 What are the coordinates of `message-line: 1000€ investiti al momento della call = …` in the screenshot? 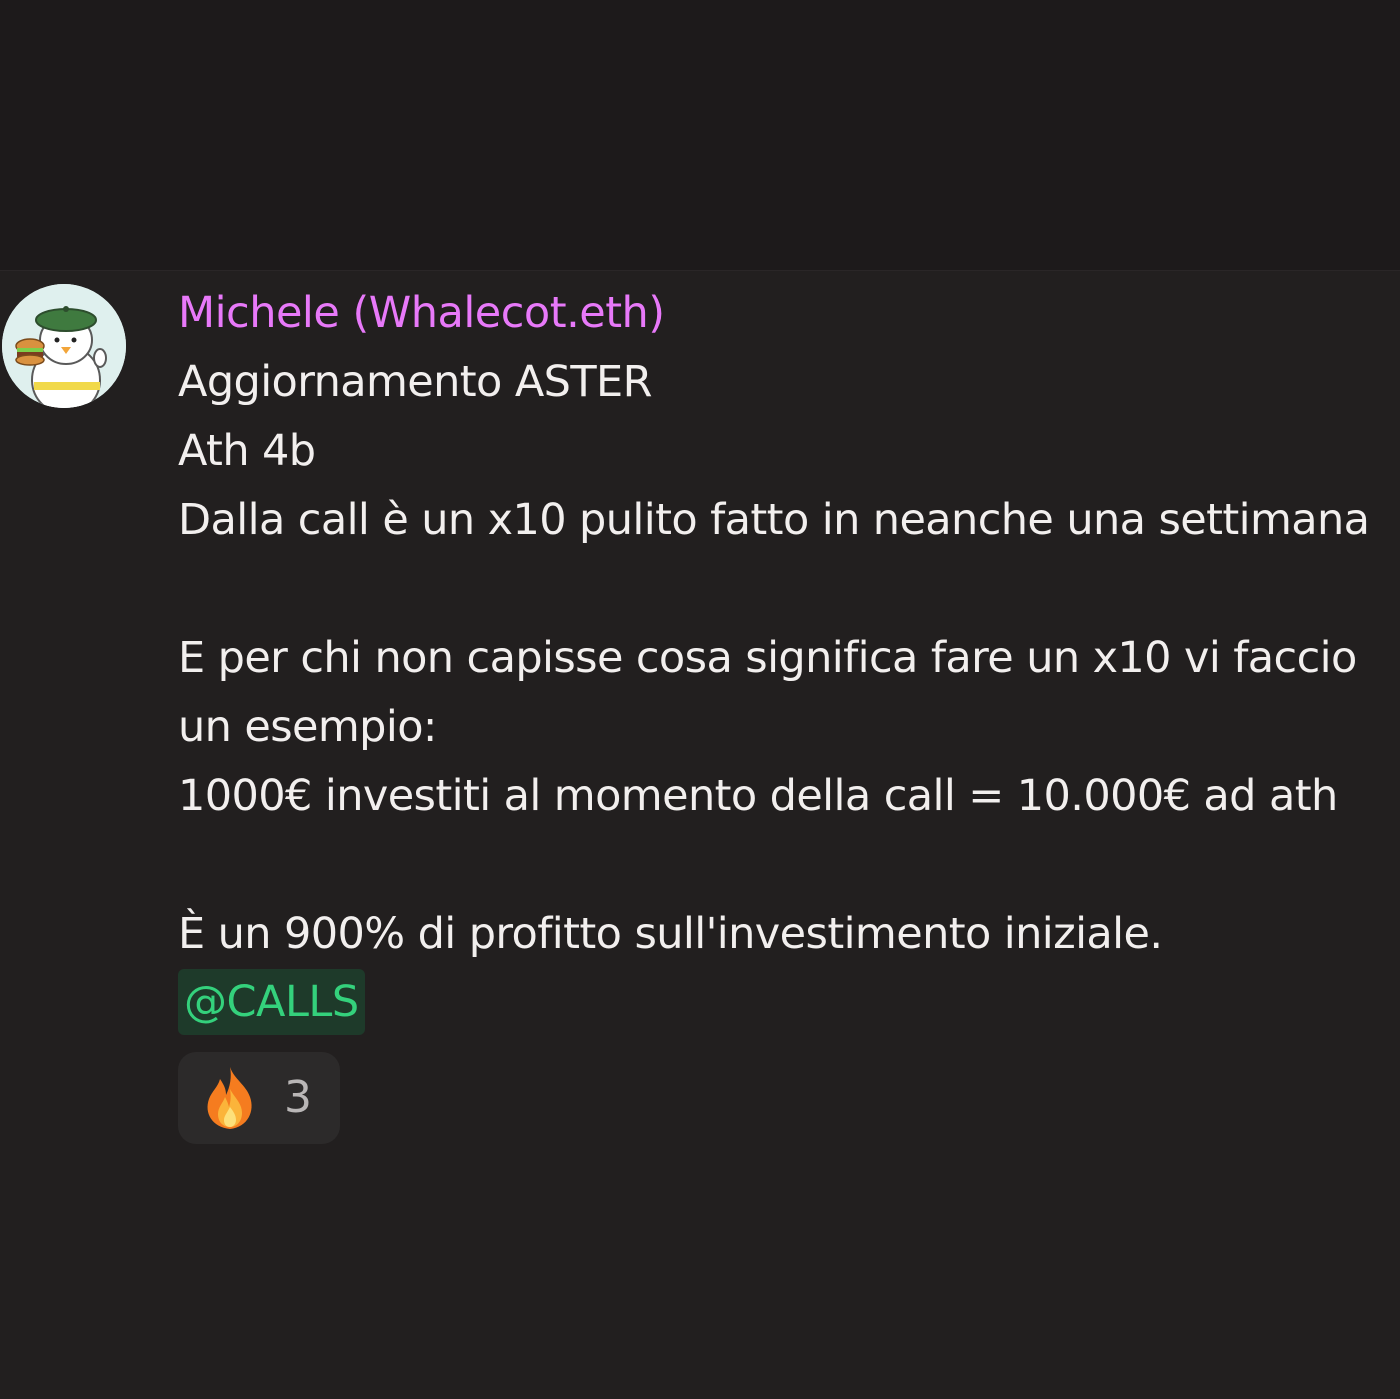 It's located at (758, 796).